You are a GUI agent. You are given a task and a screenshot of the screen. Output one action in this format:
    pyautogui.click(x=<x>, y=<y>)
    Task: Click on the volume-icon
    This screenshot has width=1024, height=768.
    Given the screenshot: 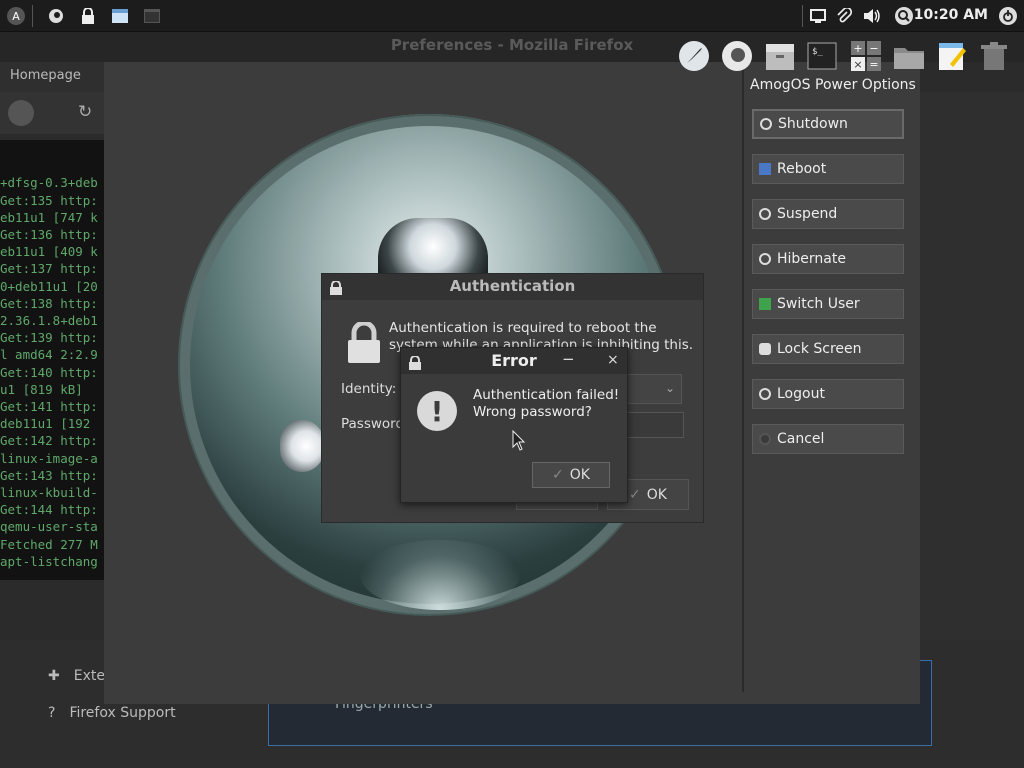 What is the action you would take?
    pyautogui.click(x=872, y=16)
    